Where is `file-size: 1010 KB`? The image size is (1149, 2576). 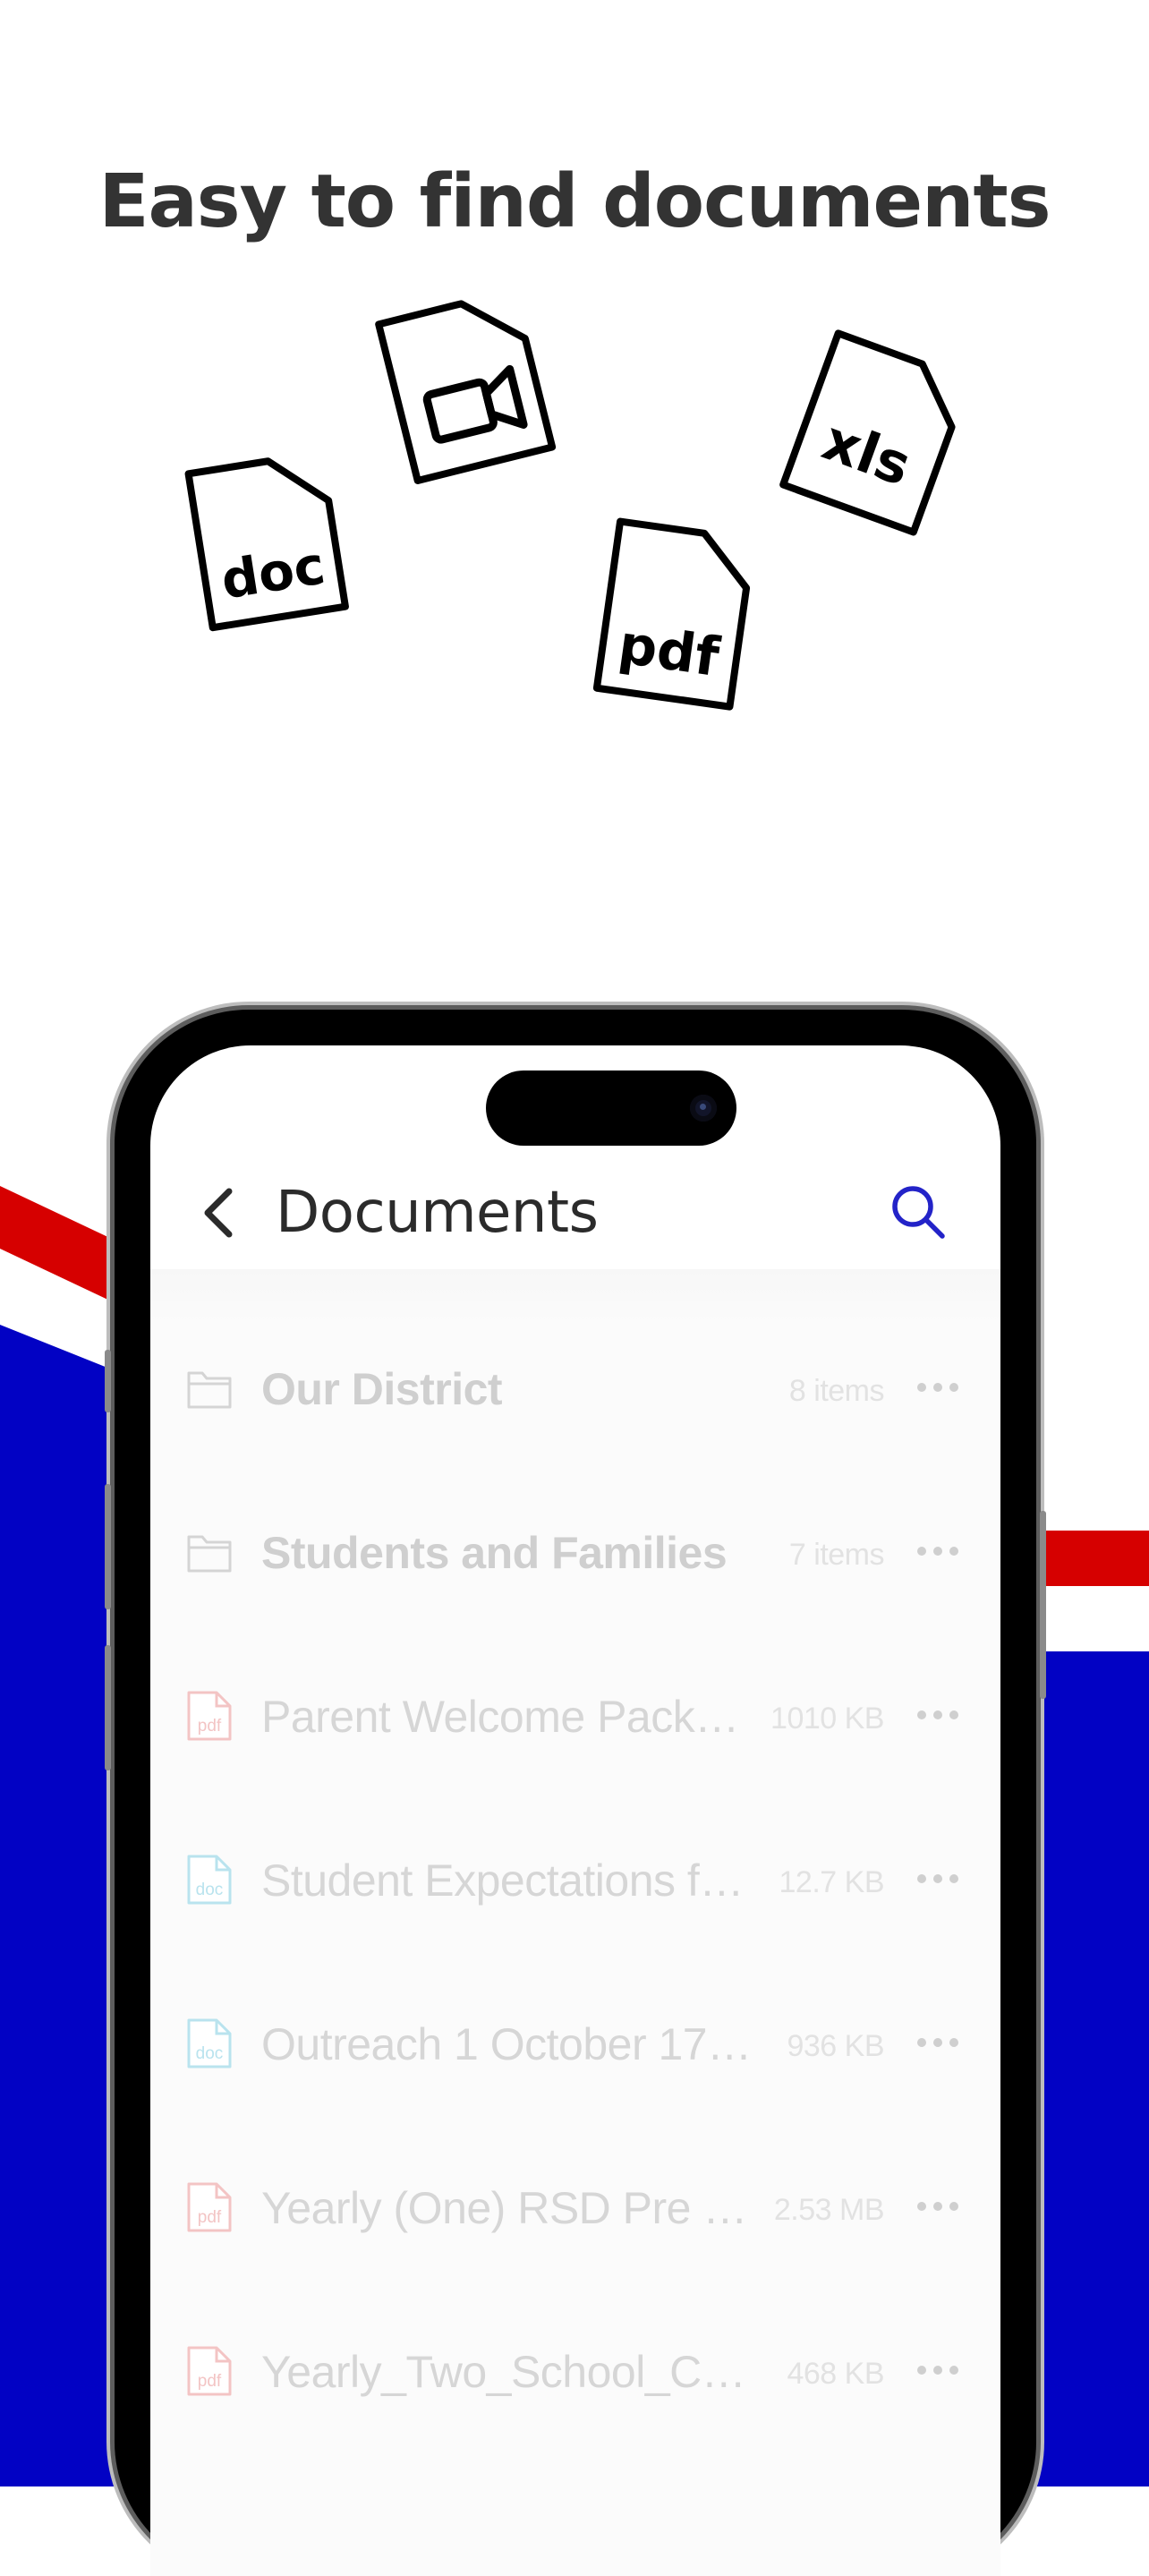
file-size: 1010 KB is located at coordinates (827, 1719).